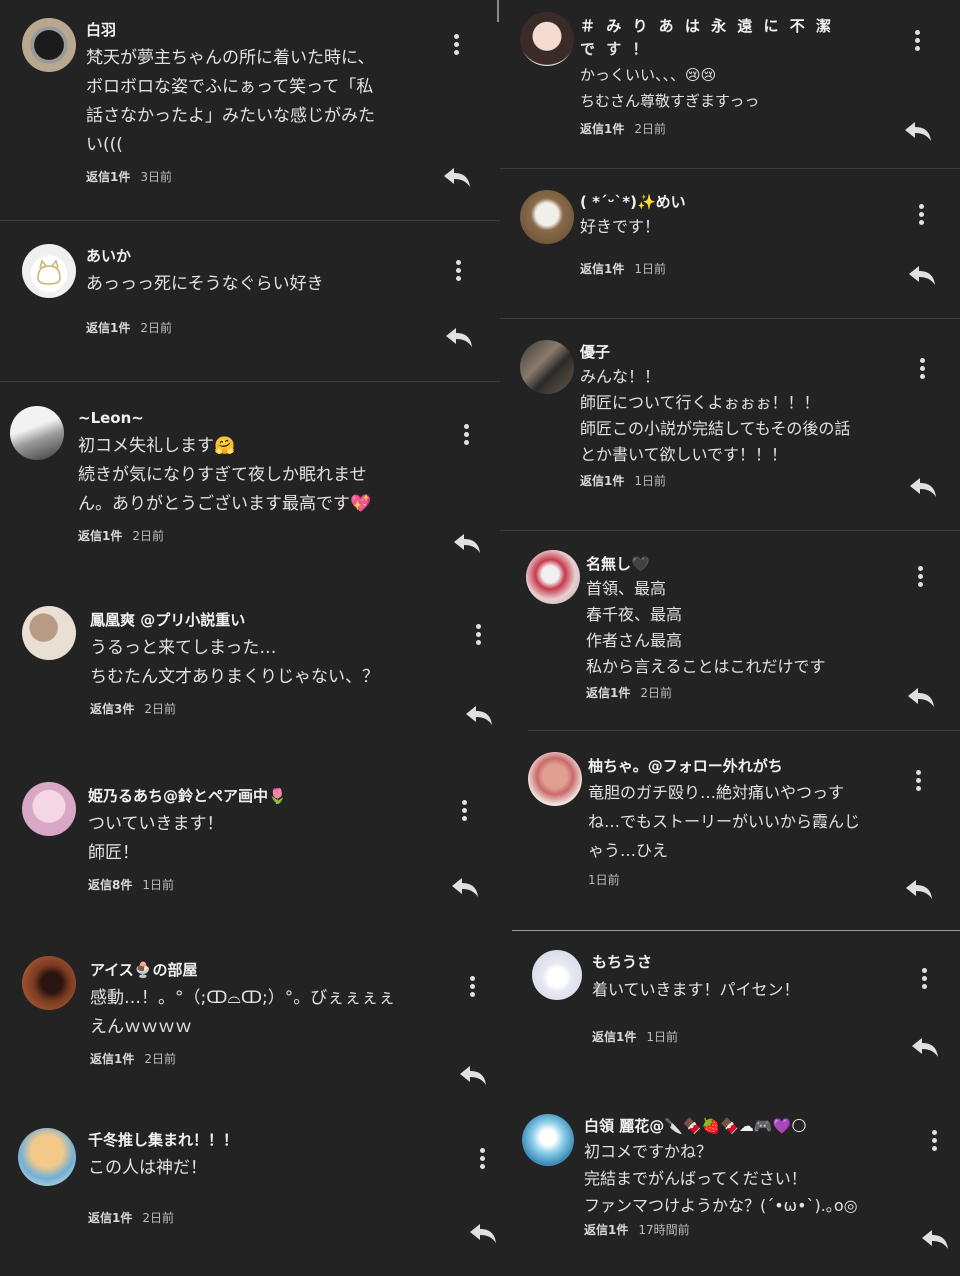 Image resolution: width=960 pixels, height=1276 pixels. What do you see at coordinates (230, 30) in the screenshot?
I see `username: 白羽` at bounding box center [230, 30].